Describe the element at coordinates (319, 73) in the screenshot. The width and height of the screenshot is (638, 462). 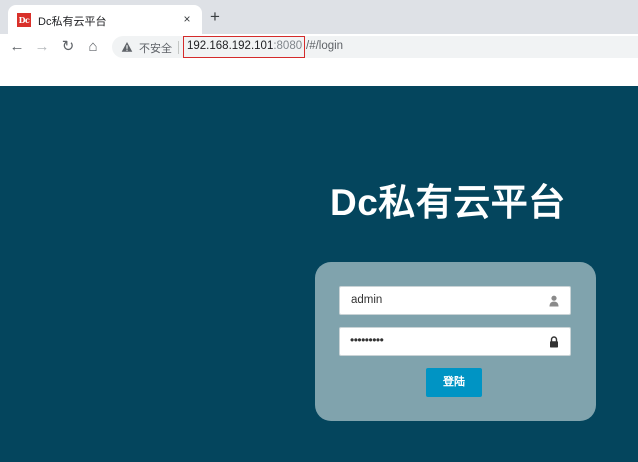
I see `toolbar-spacer` at that location.